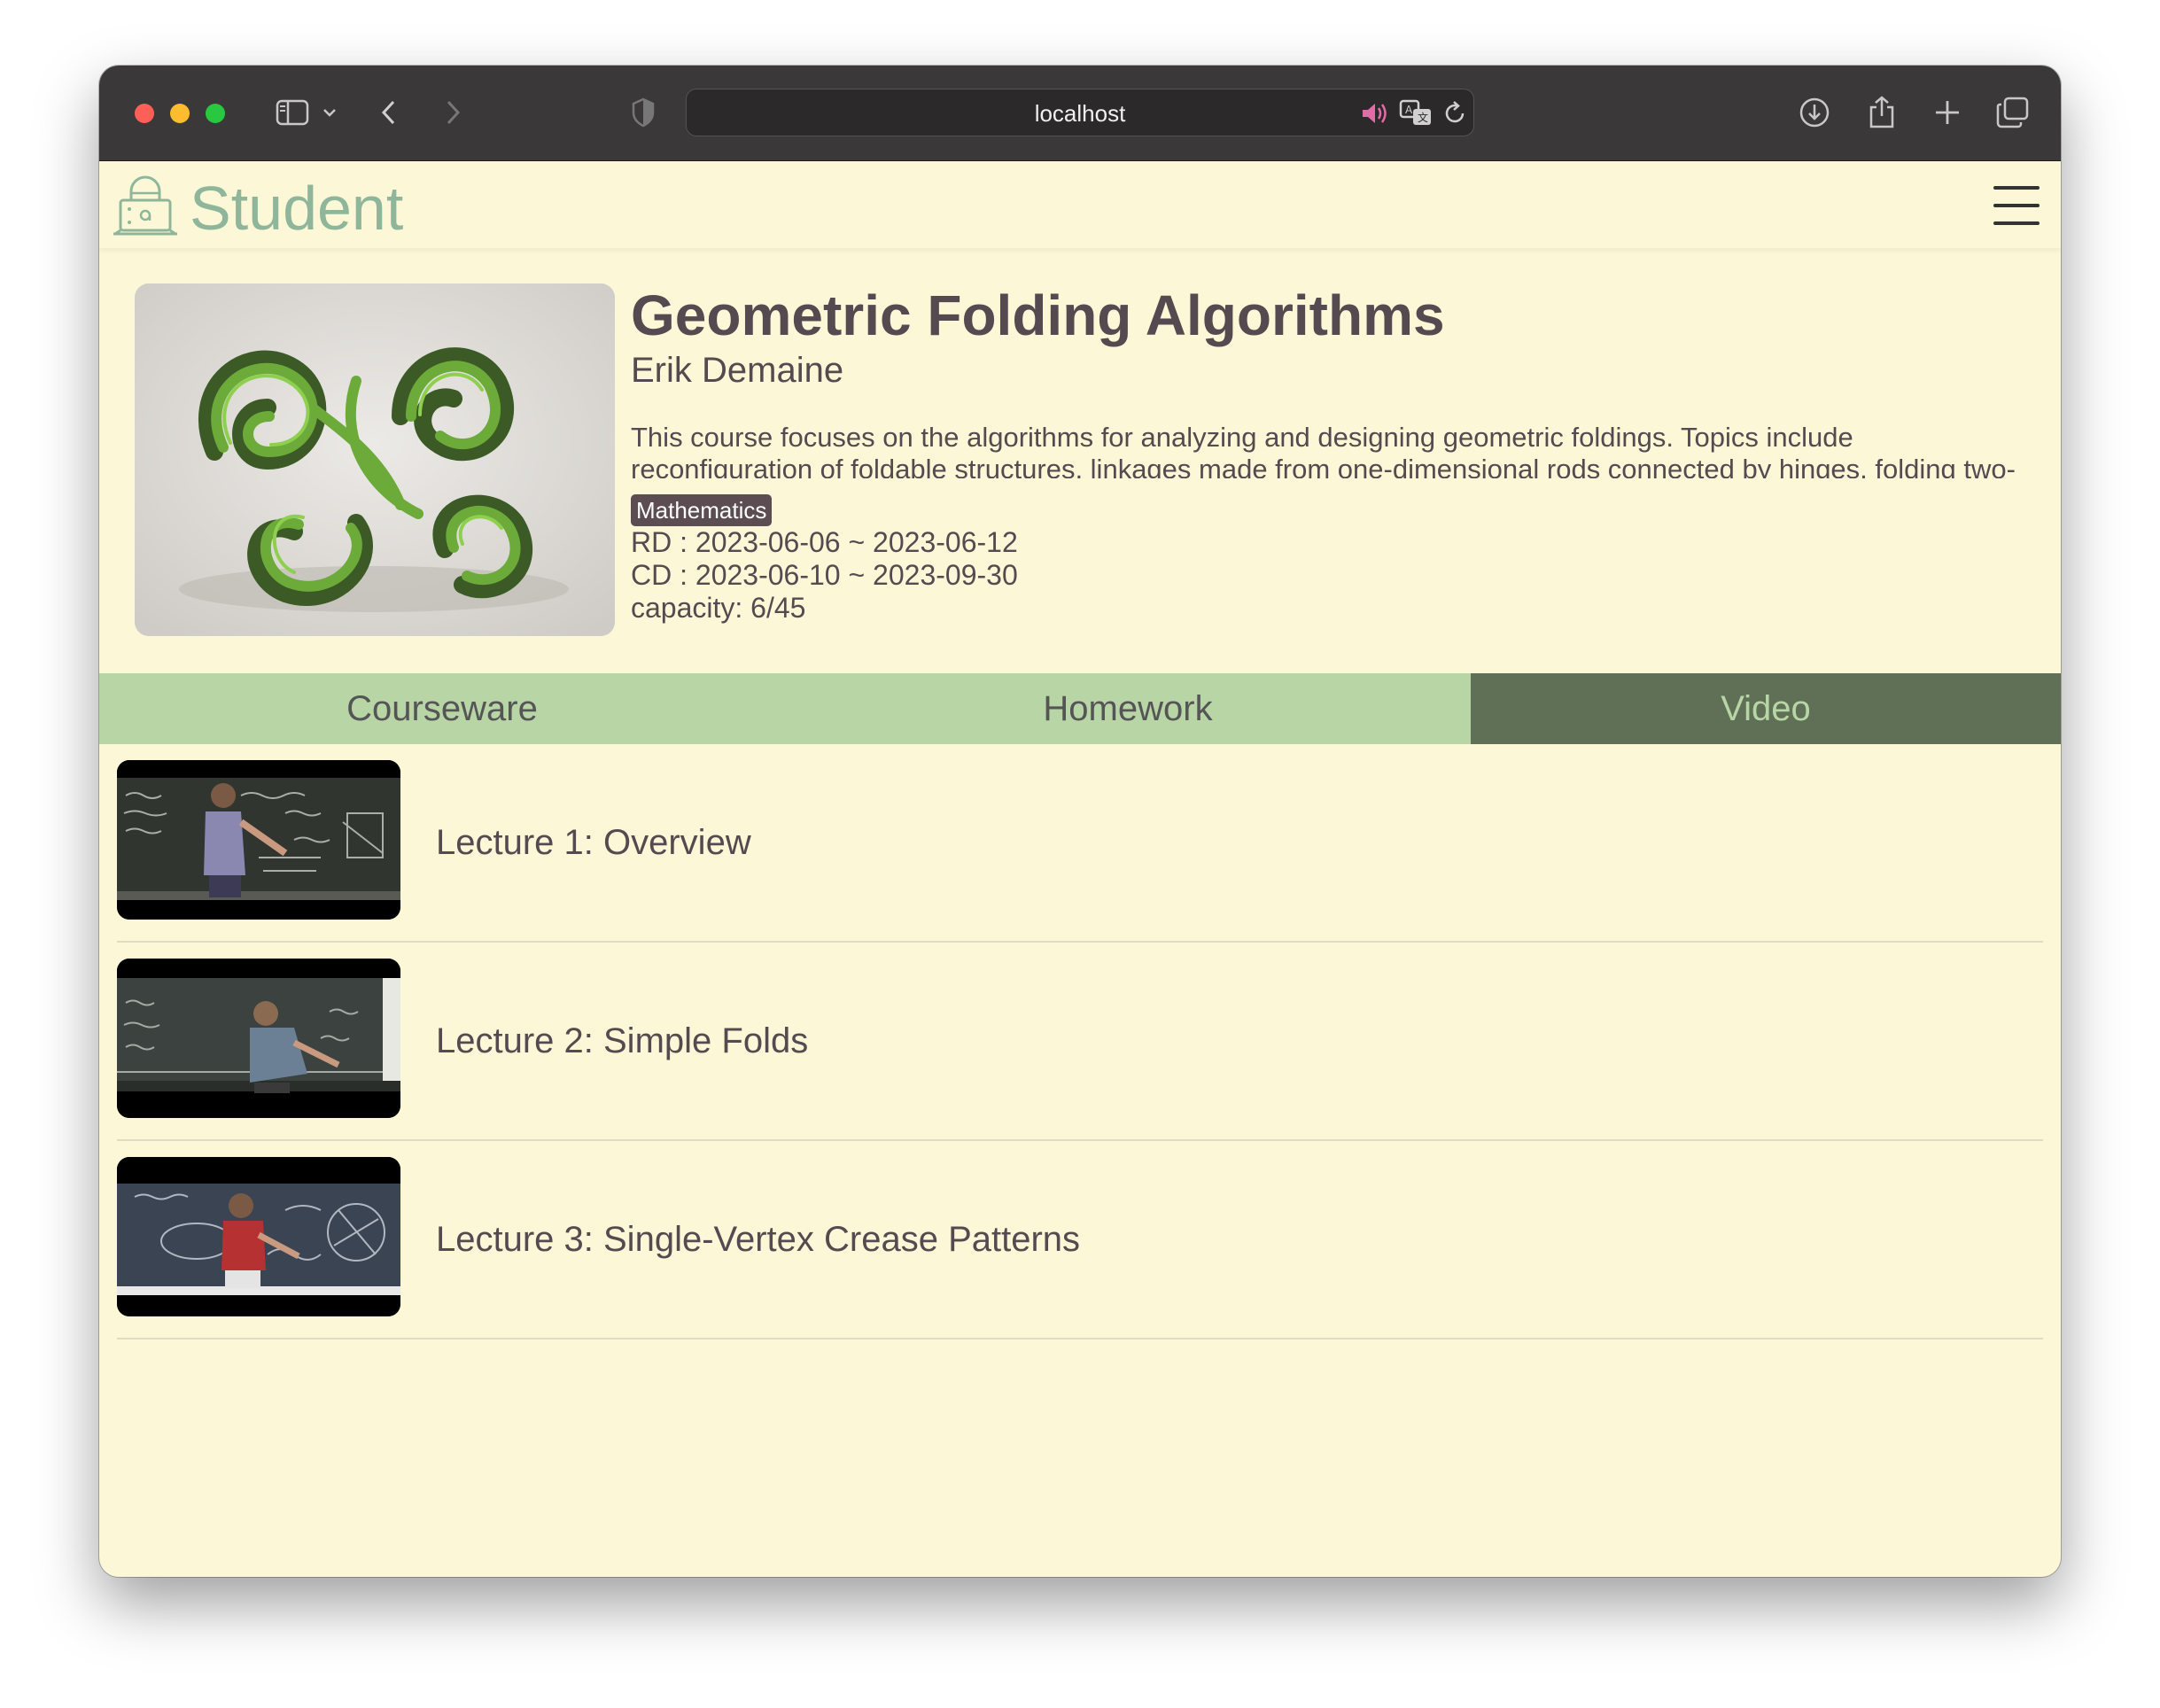 This screenshot has height=1708, width=2160. Describe the element at coordinates (594, 842) in the screenshot. I see `video-title: Lecture 1: Overview` at that location.